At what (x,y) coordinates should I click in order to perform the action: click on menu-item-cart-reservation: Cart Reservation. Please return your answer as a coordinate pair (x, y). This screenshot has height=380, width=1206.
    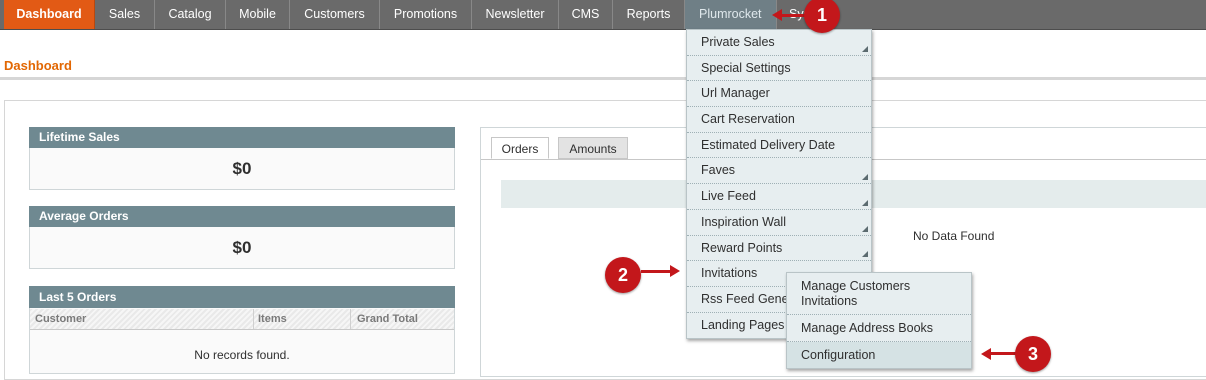
    Looking at the image, I should click on (779, 120).